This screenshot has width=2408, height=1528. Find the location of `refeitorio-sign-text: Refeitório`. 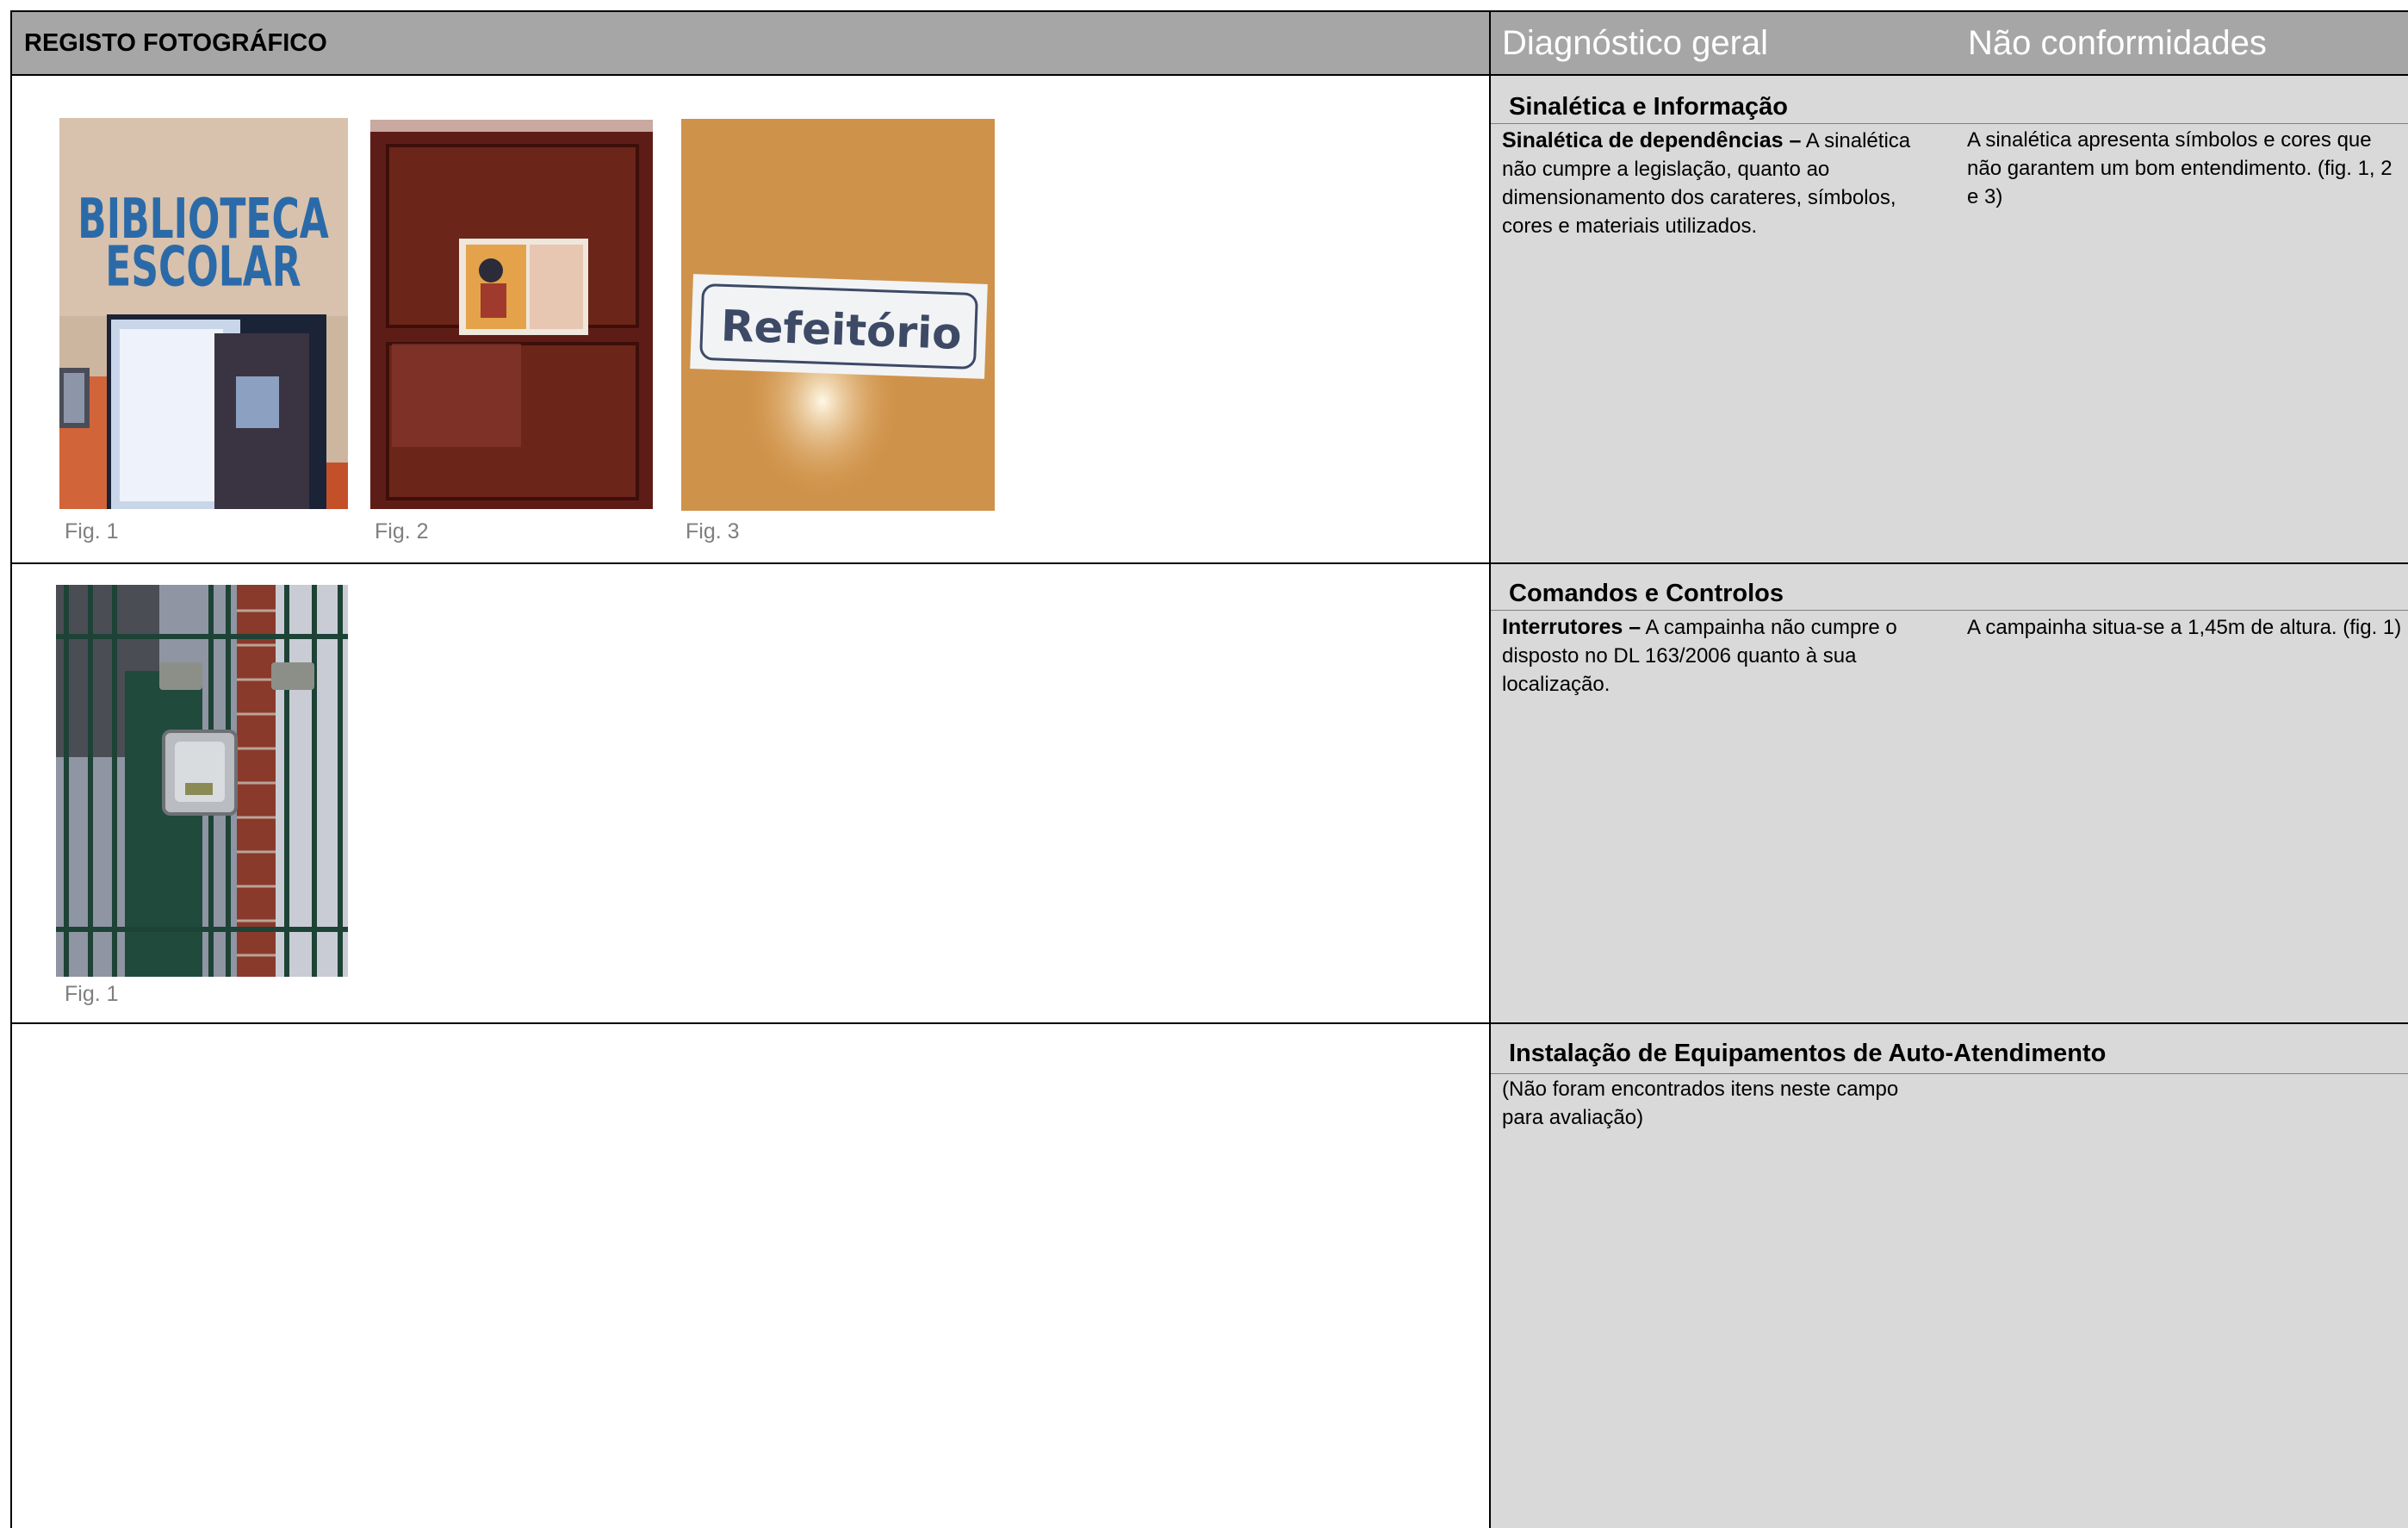

refeitorio-sign-text: Refeitório is located at coordinates (841, 330).